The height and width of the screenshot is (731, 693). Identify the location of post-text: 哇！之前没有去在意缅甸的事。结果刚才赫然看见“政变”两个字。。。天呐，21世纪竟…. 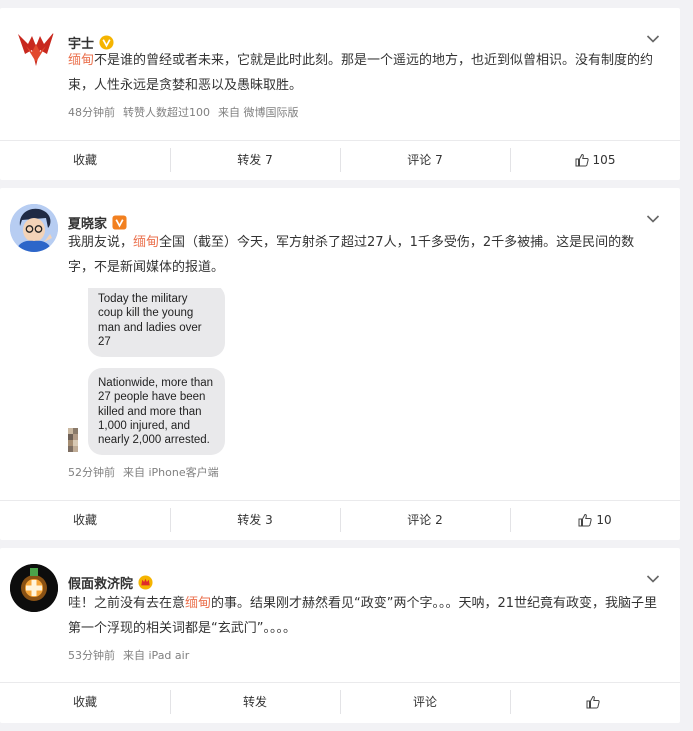
(363, 616).